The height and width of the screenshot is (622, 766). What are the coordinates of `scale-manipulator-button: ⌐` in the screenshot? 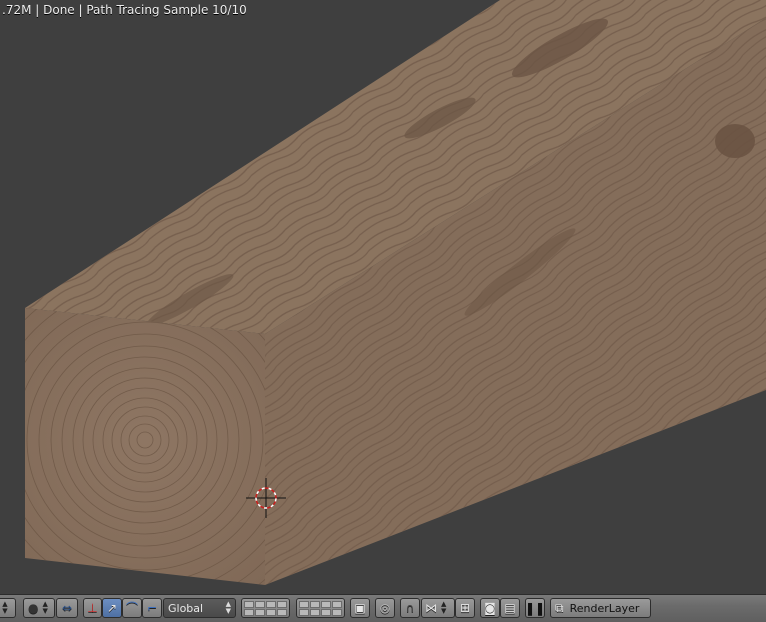 It's located at (152, 608).